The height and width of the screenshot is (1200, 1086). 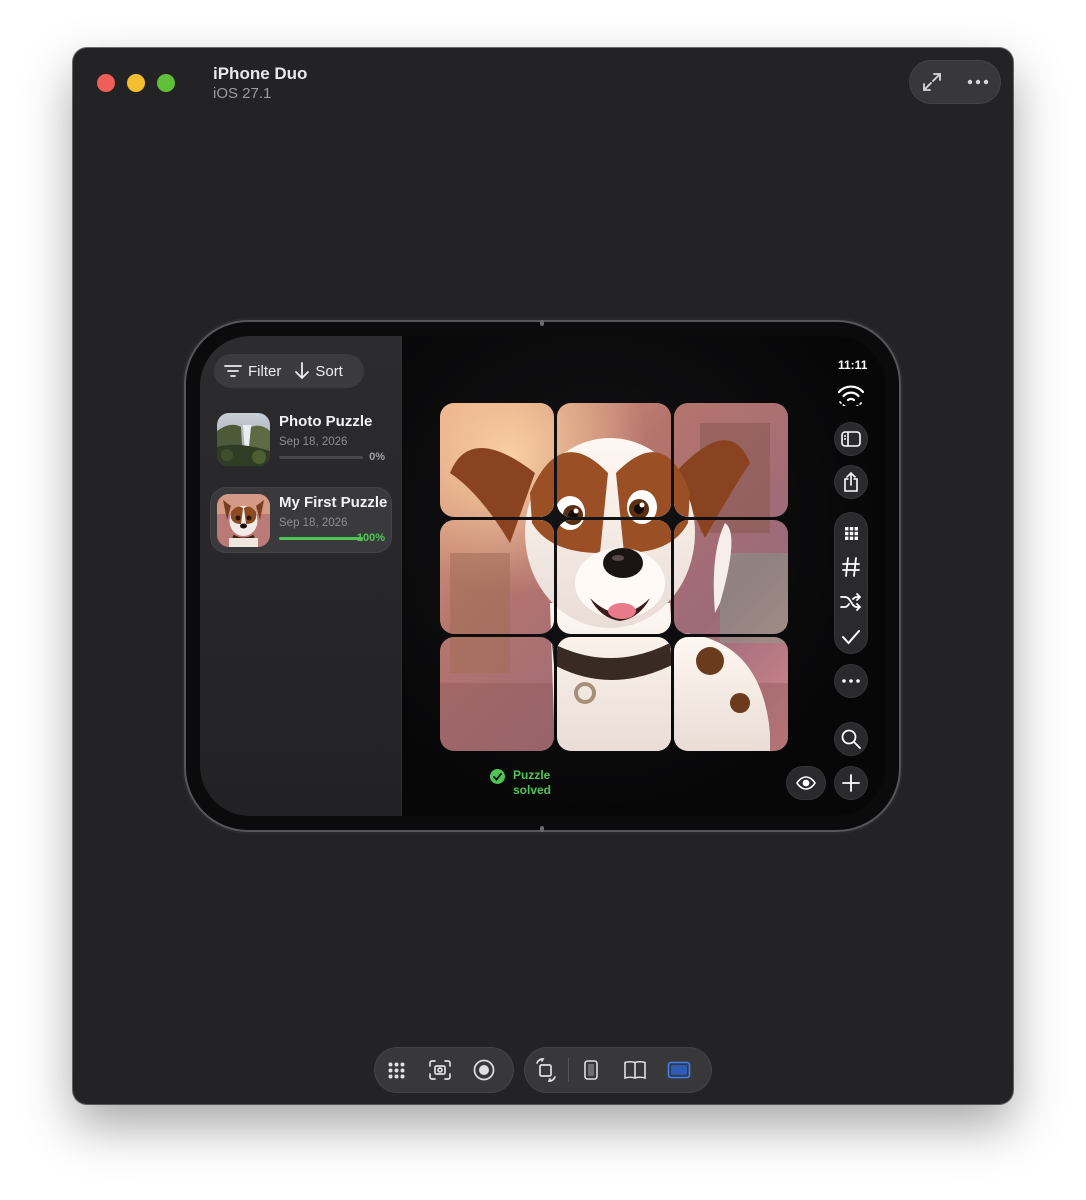 I want to click on status-bar-time: 11:11, so click(x=853, y=365).